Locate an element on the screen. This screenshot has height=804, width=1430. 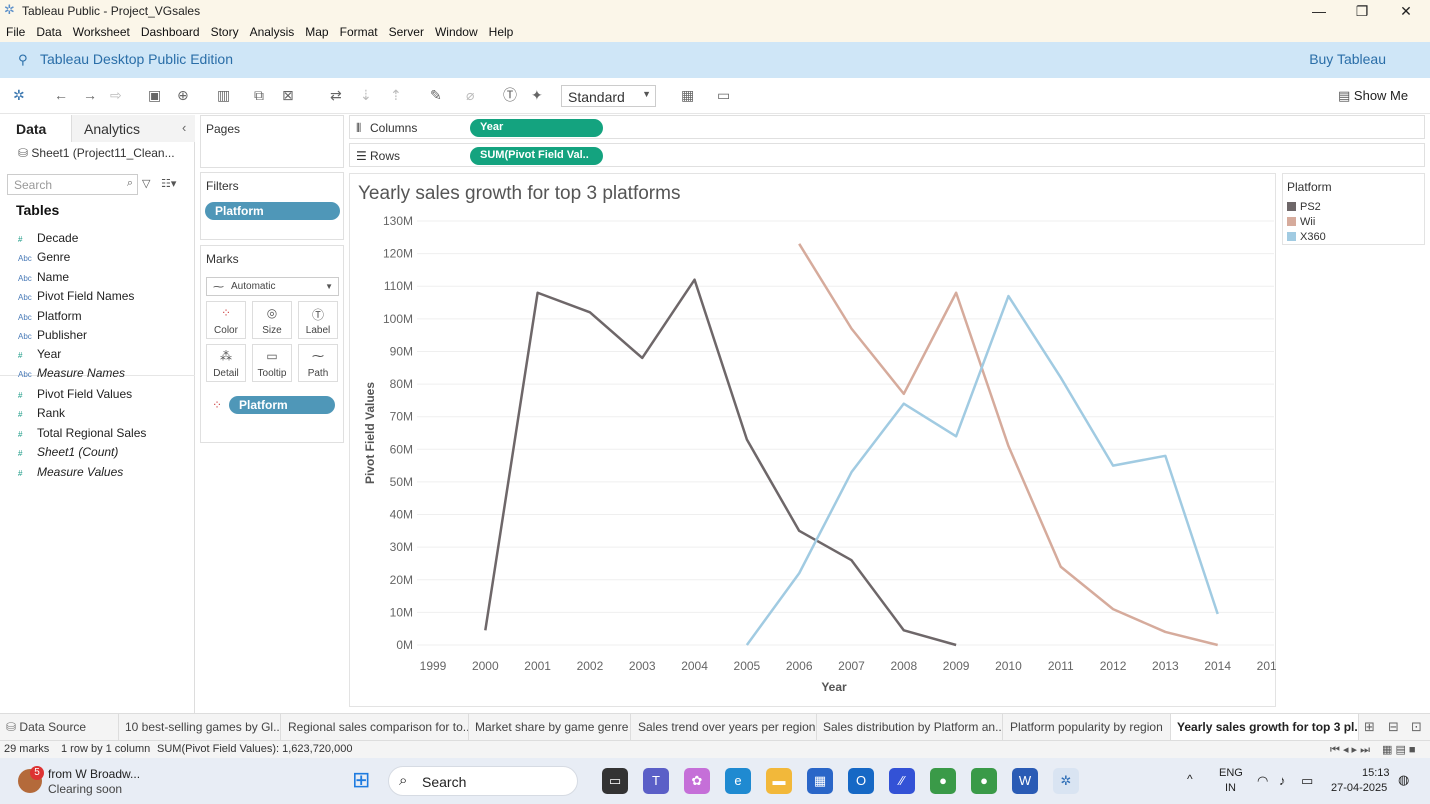
tab-sheet: Platform popularity by region is located at coordinates (1087, 727).